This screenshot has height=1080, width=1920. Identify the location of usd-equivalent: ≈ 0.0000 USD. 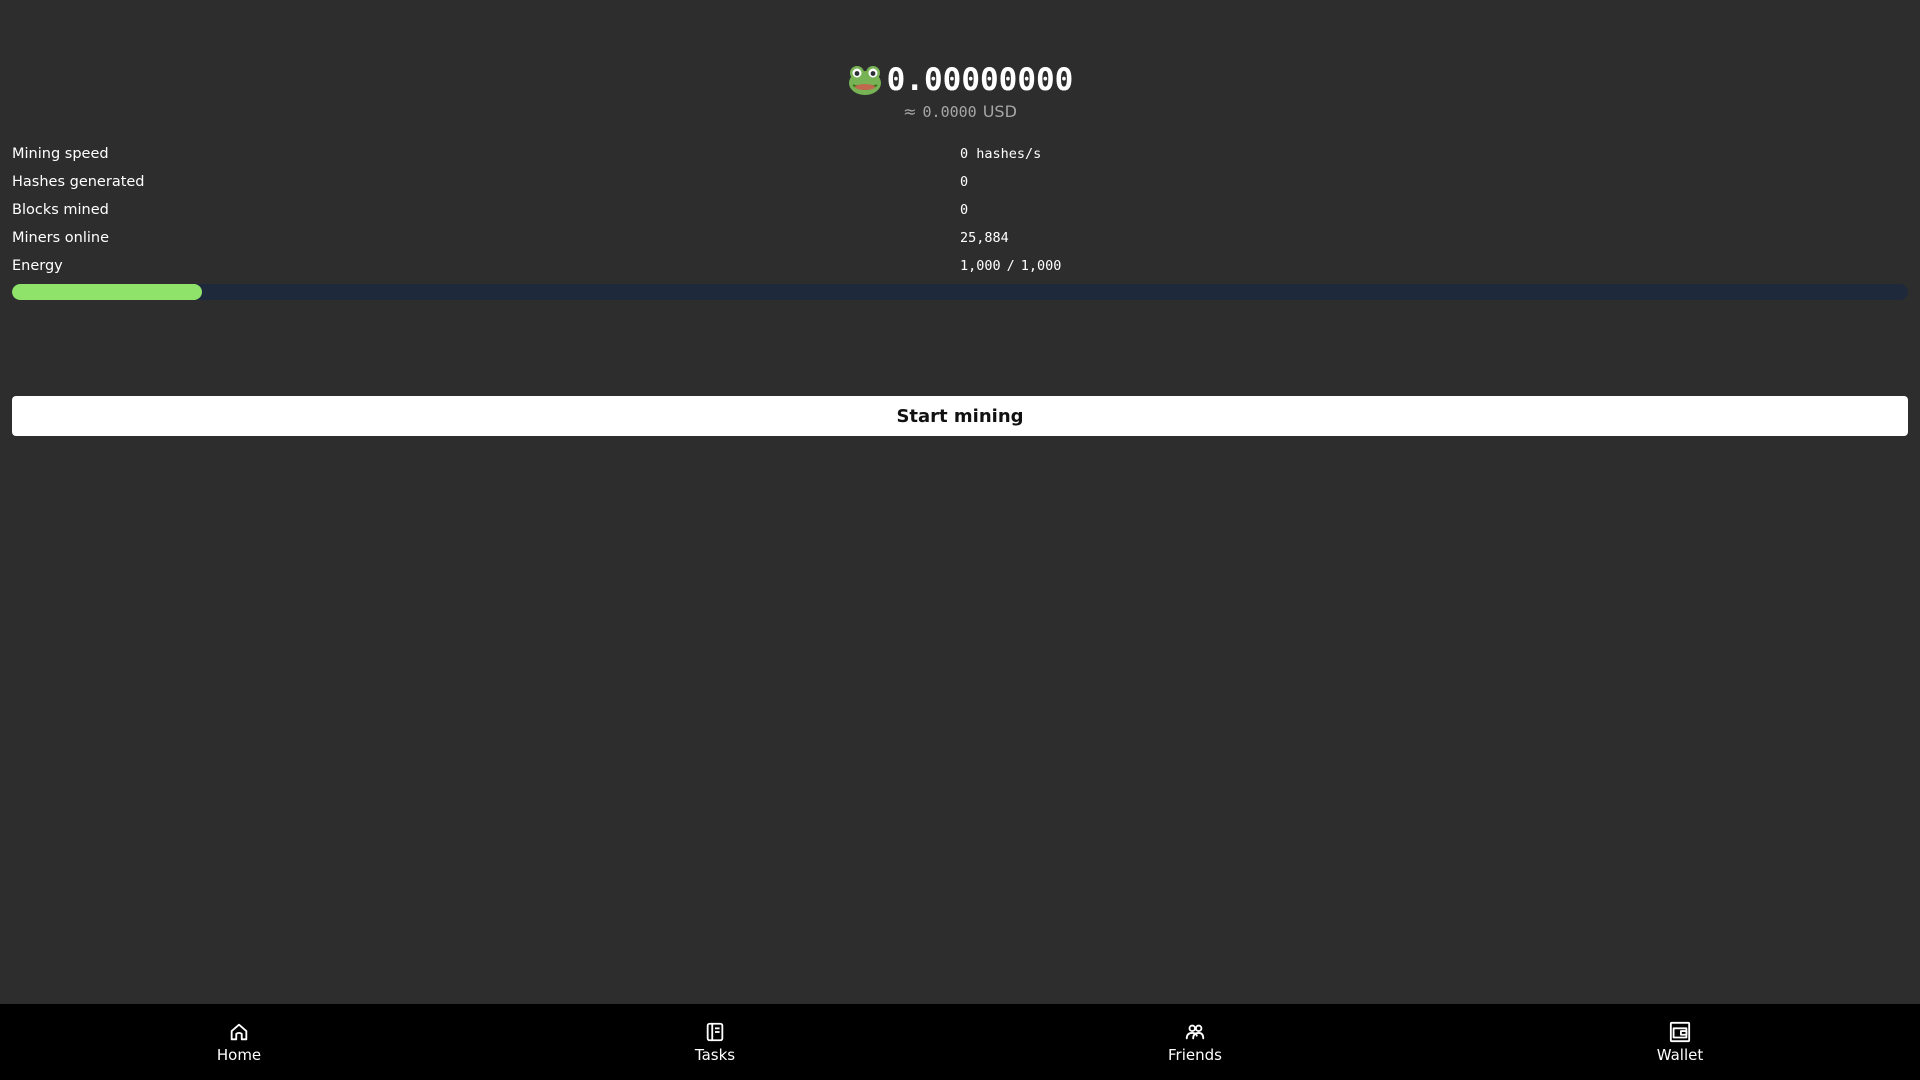
(960, 111).